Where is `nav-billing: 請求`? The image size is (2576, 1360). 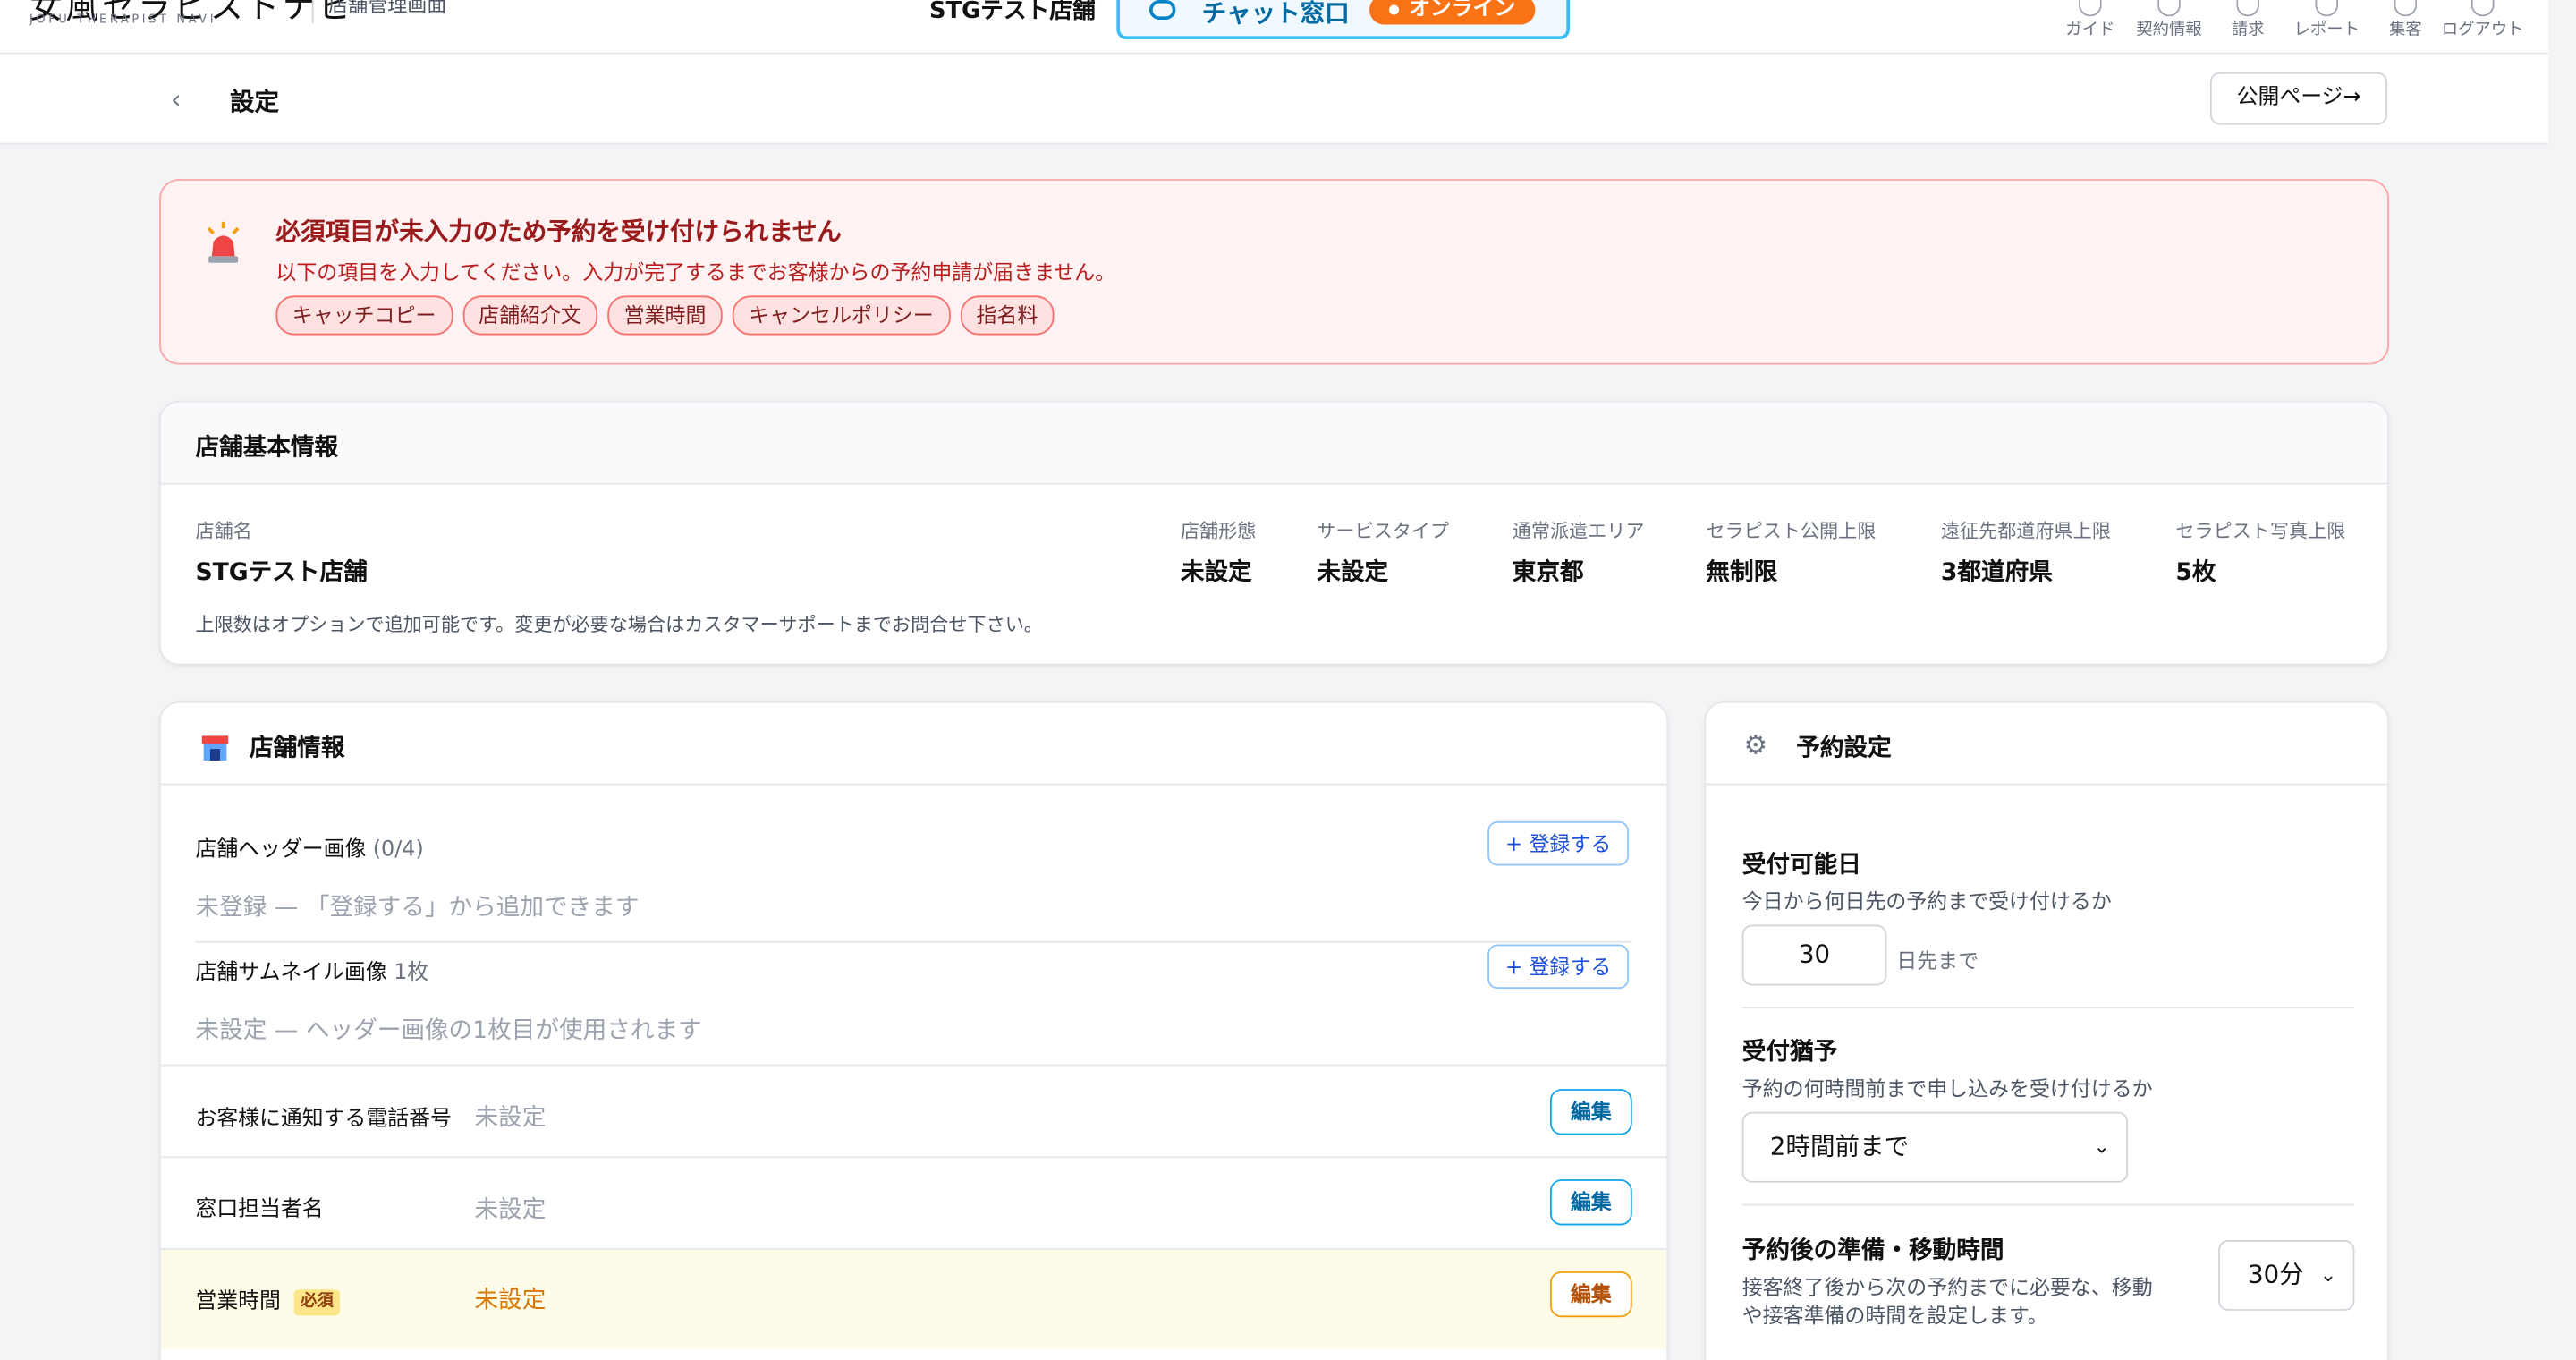
nav-billing: 請求 is located at coordinates (2248, 19).